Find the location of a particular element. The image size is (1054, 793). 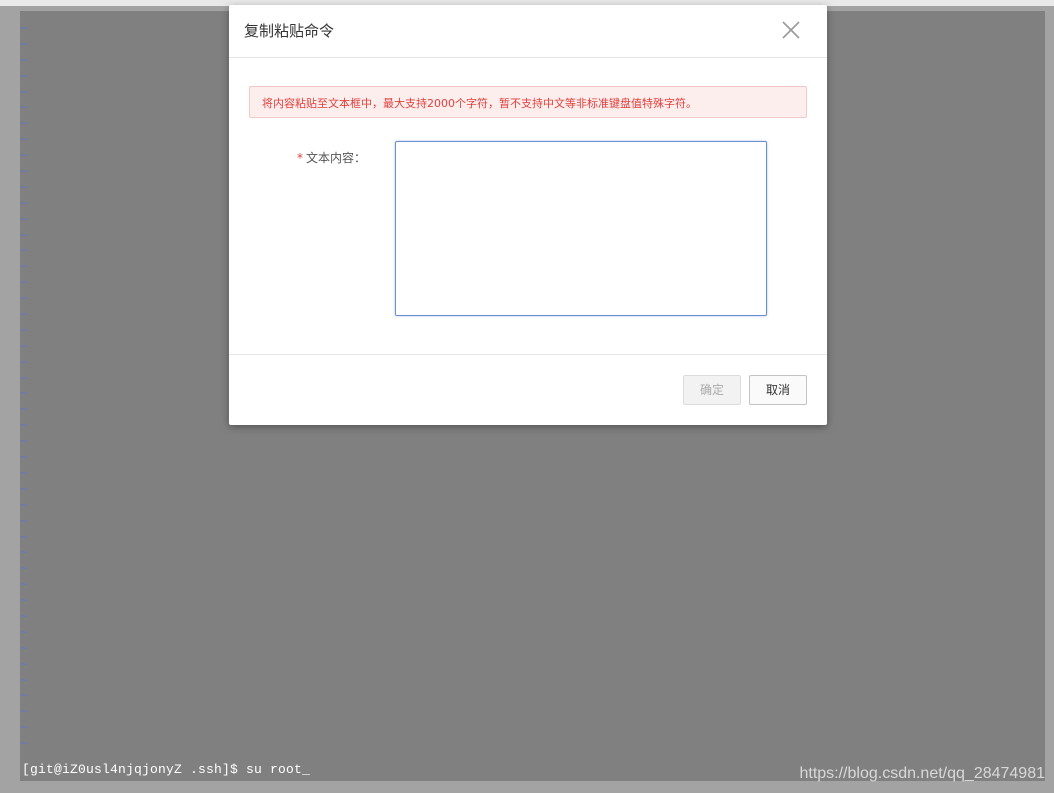

text-content-label: * 文本内容： is located at coordinates (331, 157).